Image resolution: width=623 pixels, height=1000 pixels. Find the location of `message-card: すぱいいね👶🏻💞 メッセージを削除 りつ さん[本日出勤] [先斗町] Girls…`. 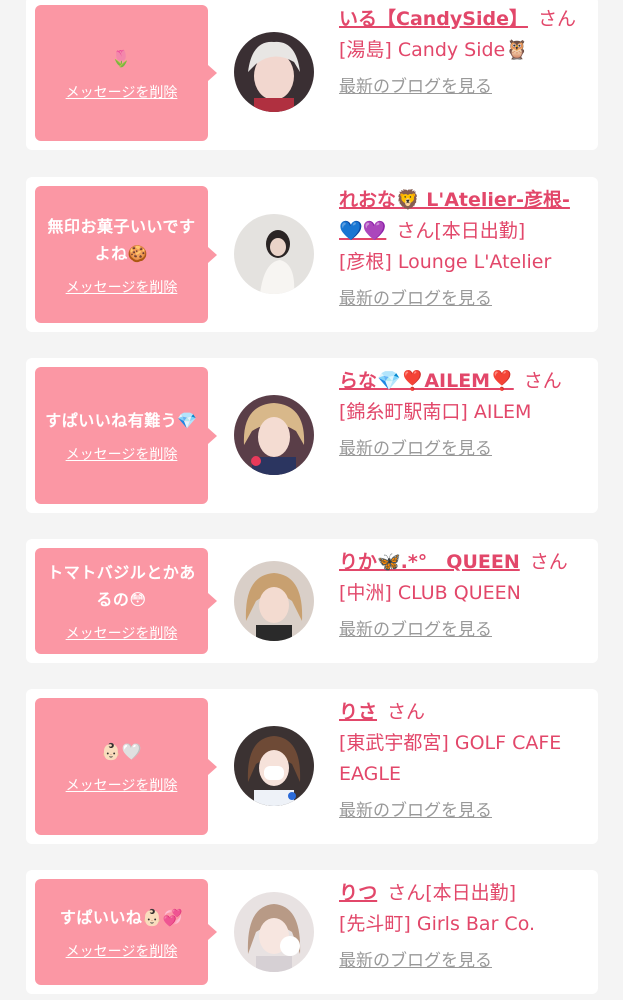

message-card: すぱいいね👶🏻💞 メッセージを削除 りつ さん[本日出勤] [先斗町] Girls… is located at coordinates (312, 932).